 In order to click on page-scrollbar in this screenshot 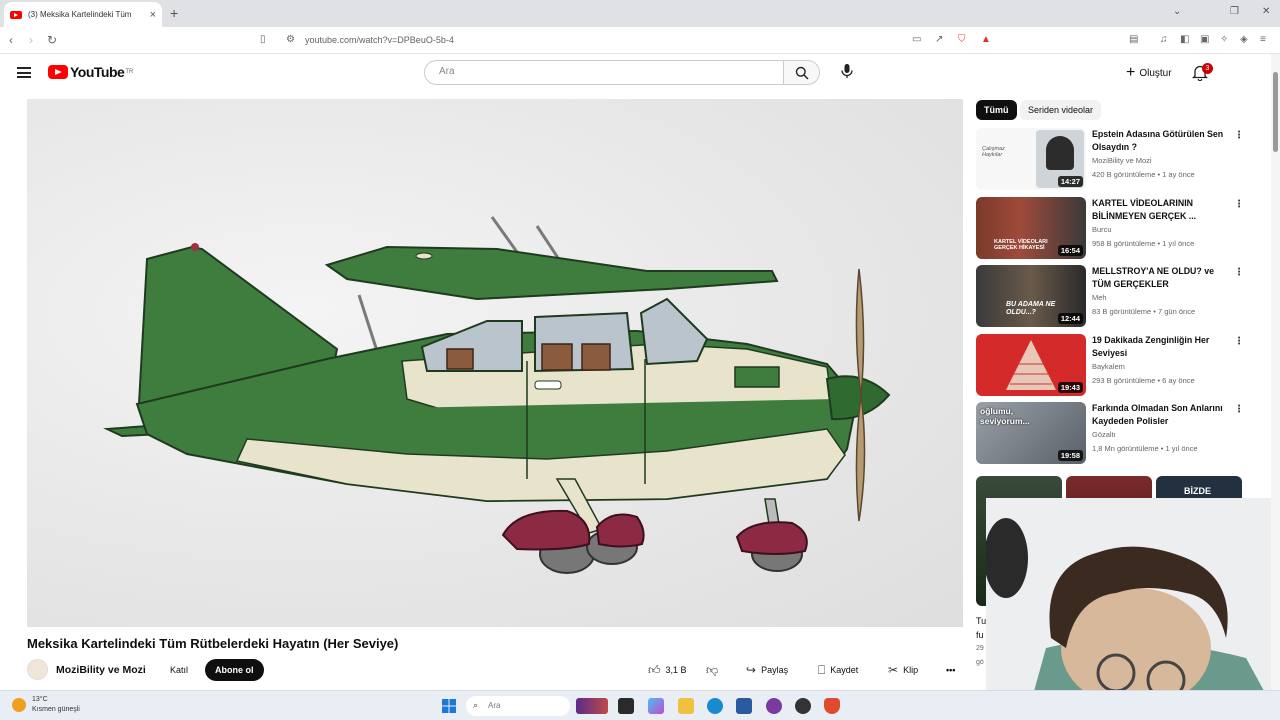, I will do `click(1275, 372)`.